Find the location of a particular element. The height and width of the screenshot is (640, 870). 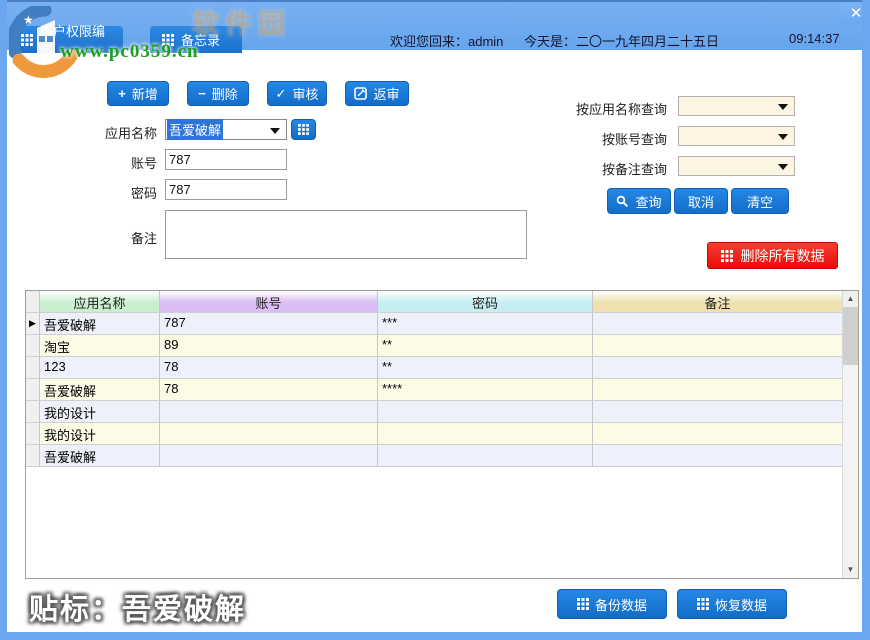

table-row: ▶ 吾爱破解 787 *** is located at coordinates (442, 324).